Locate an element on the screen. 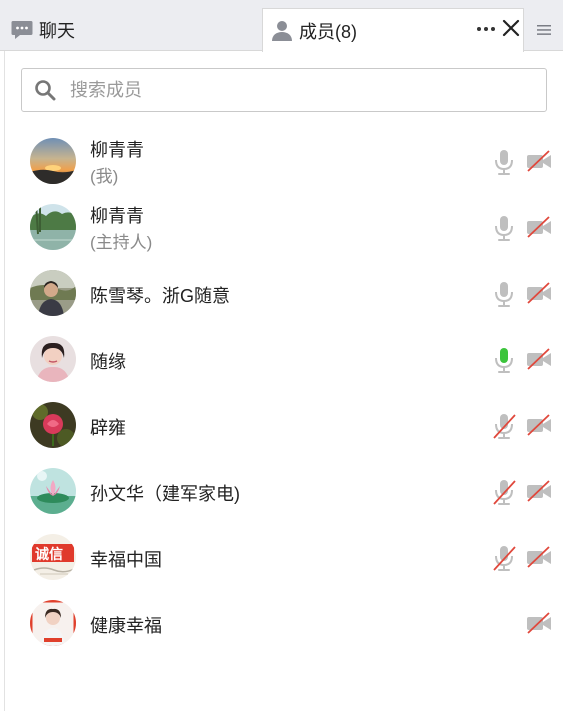 The width and height of the screenshot is (563, 711). member-name: 健康幸福 is located at coordinates (126, 626).